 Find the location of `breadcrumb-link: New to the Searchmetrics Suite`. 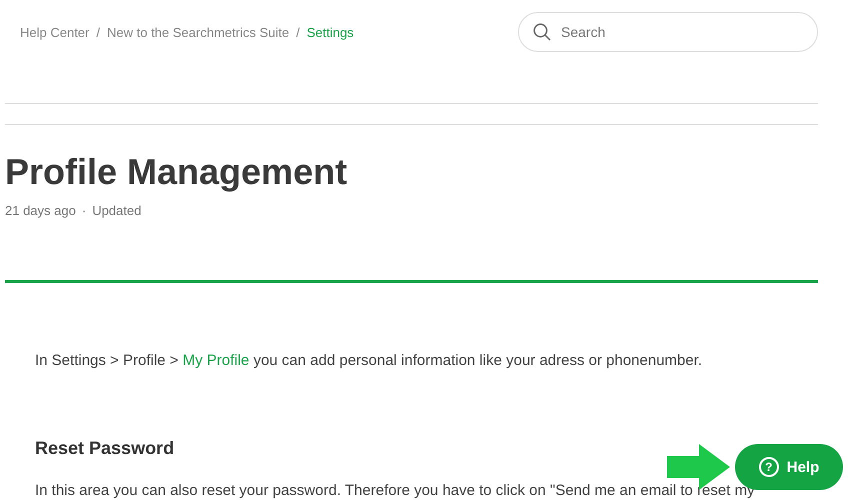

breadcrumb-link: New to the Searchmetrics Suite is located at coordinates (198, 32).